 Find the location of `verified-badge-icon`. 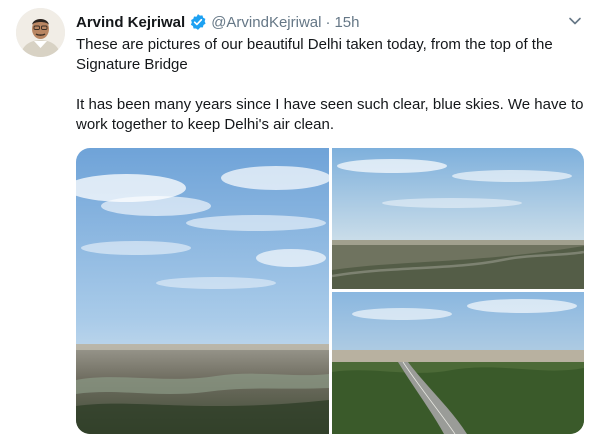

verified-badge-icon is located at coordinates (198, 22).